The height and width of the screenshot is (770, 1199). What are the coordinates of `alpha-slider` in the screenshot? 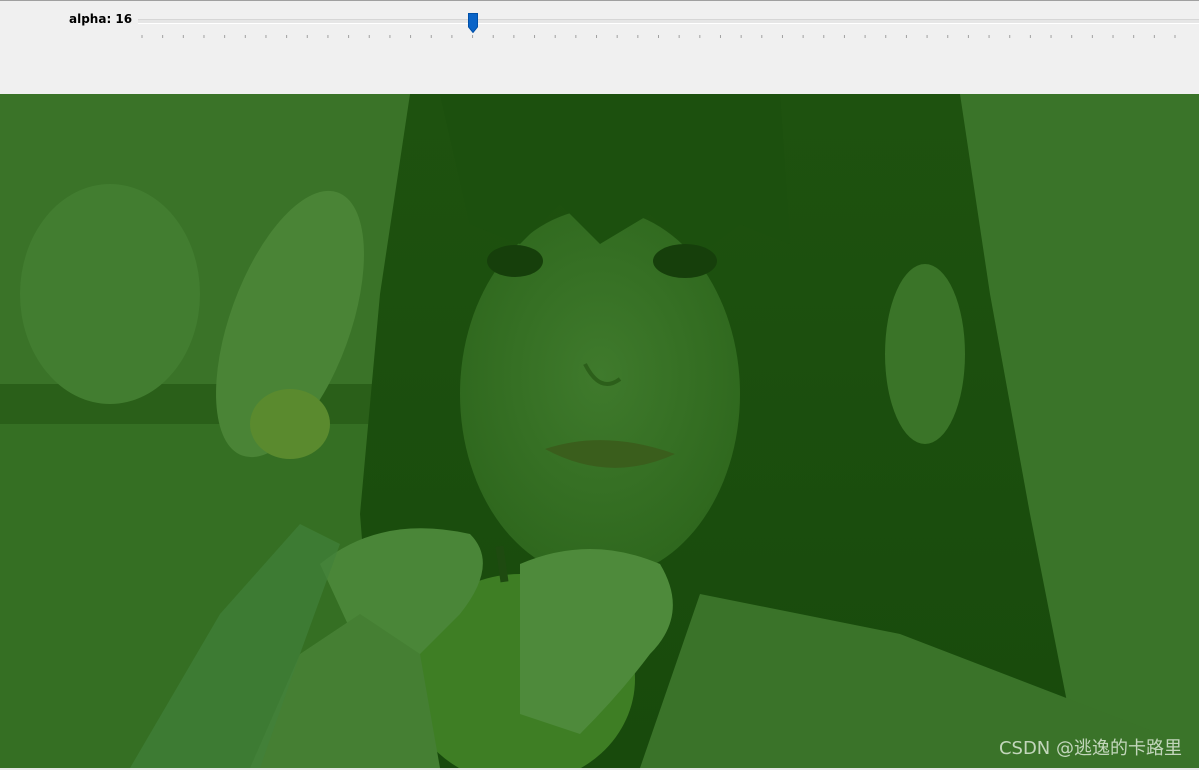 It's located at (668, 26).